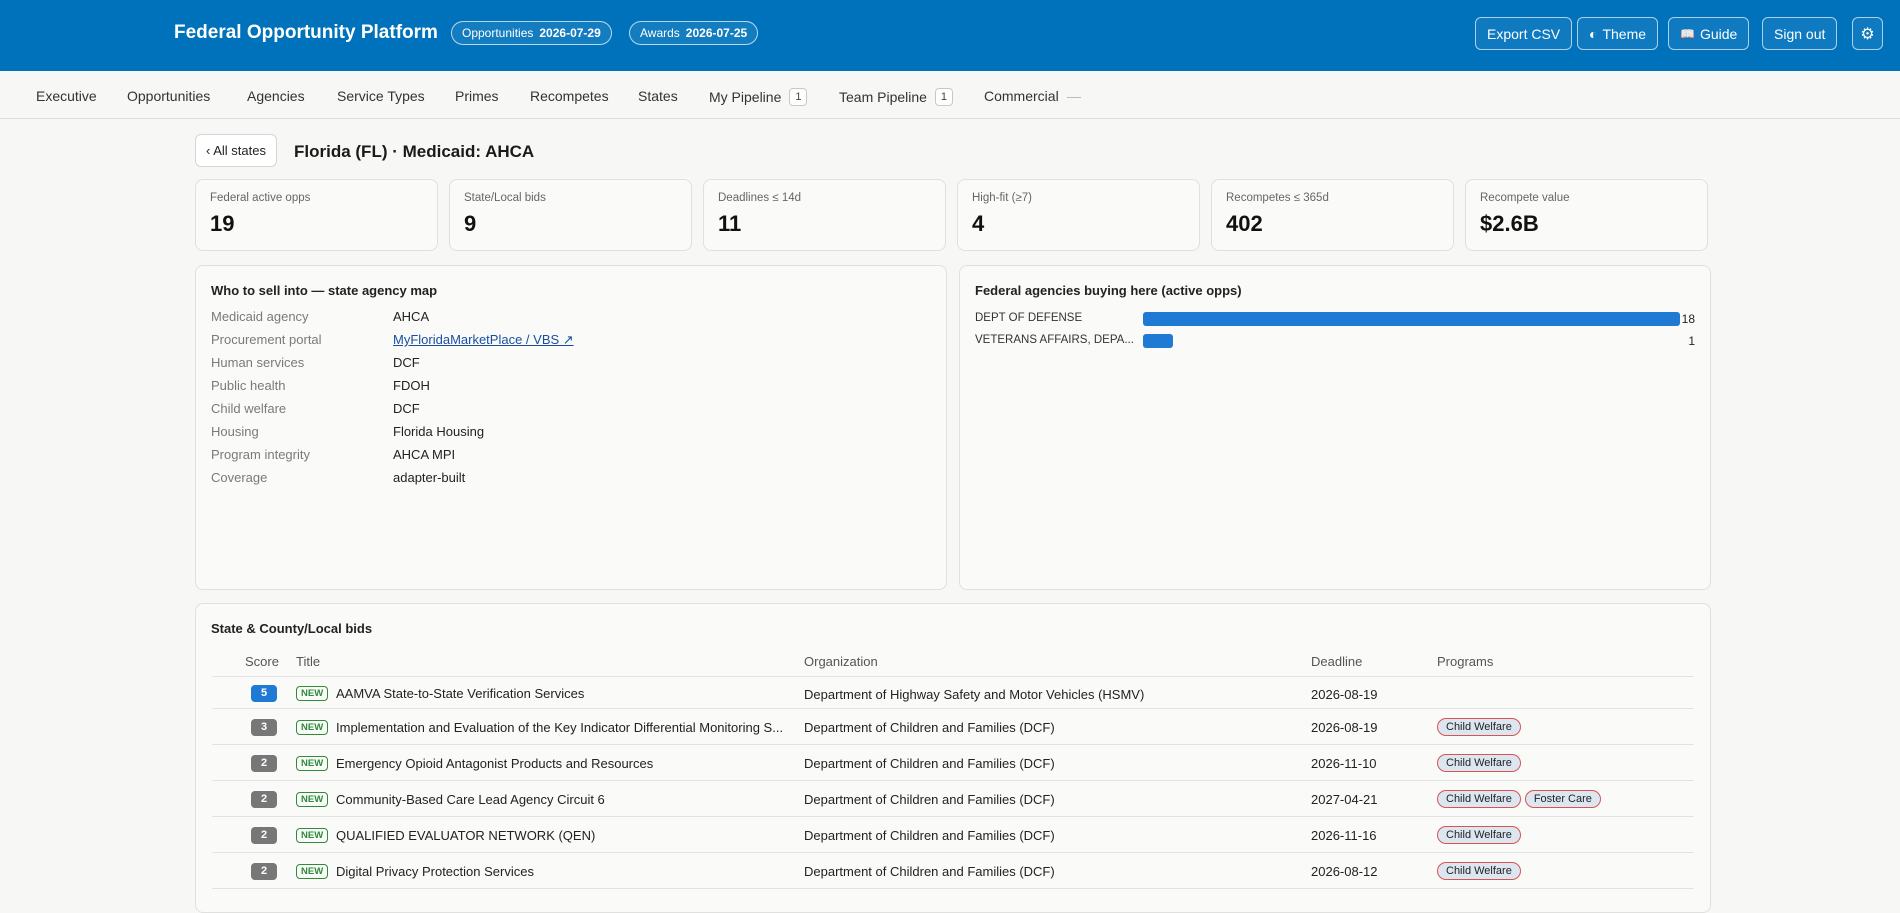 The width and height of the screenshot is (1900, 913). Describe the element at coordinates (1718, 33) in the screenshot. I see `guide-label: Guide` at that location.